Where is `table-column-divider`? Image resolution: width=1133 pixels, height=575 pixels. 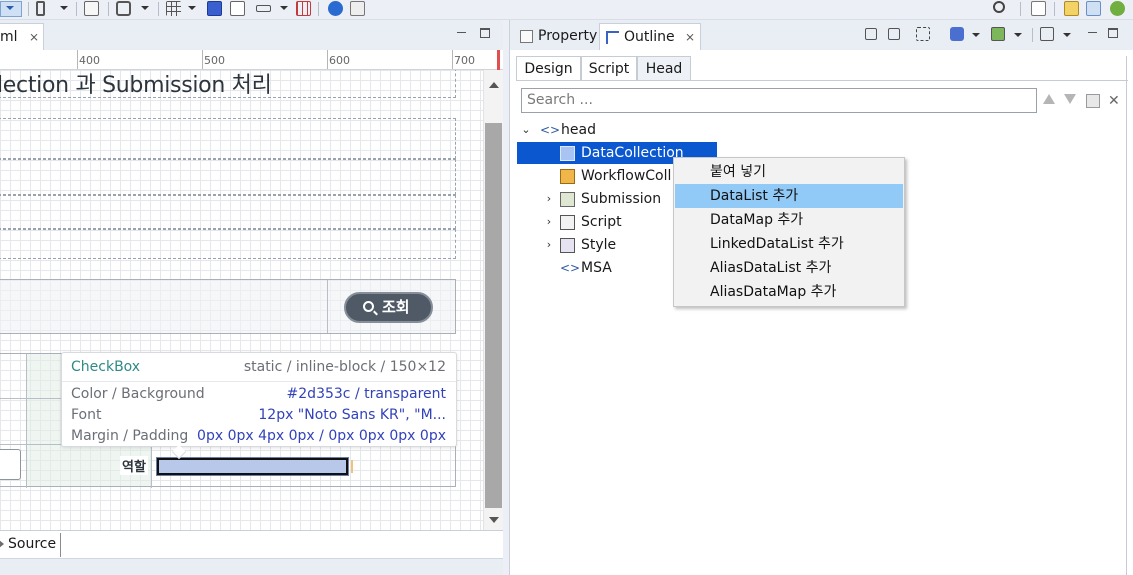
table-column-divider is located at coordinates (26, 421).